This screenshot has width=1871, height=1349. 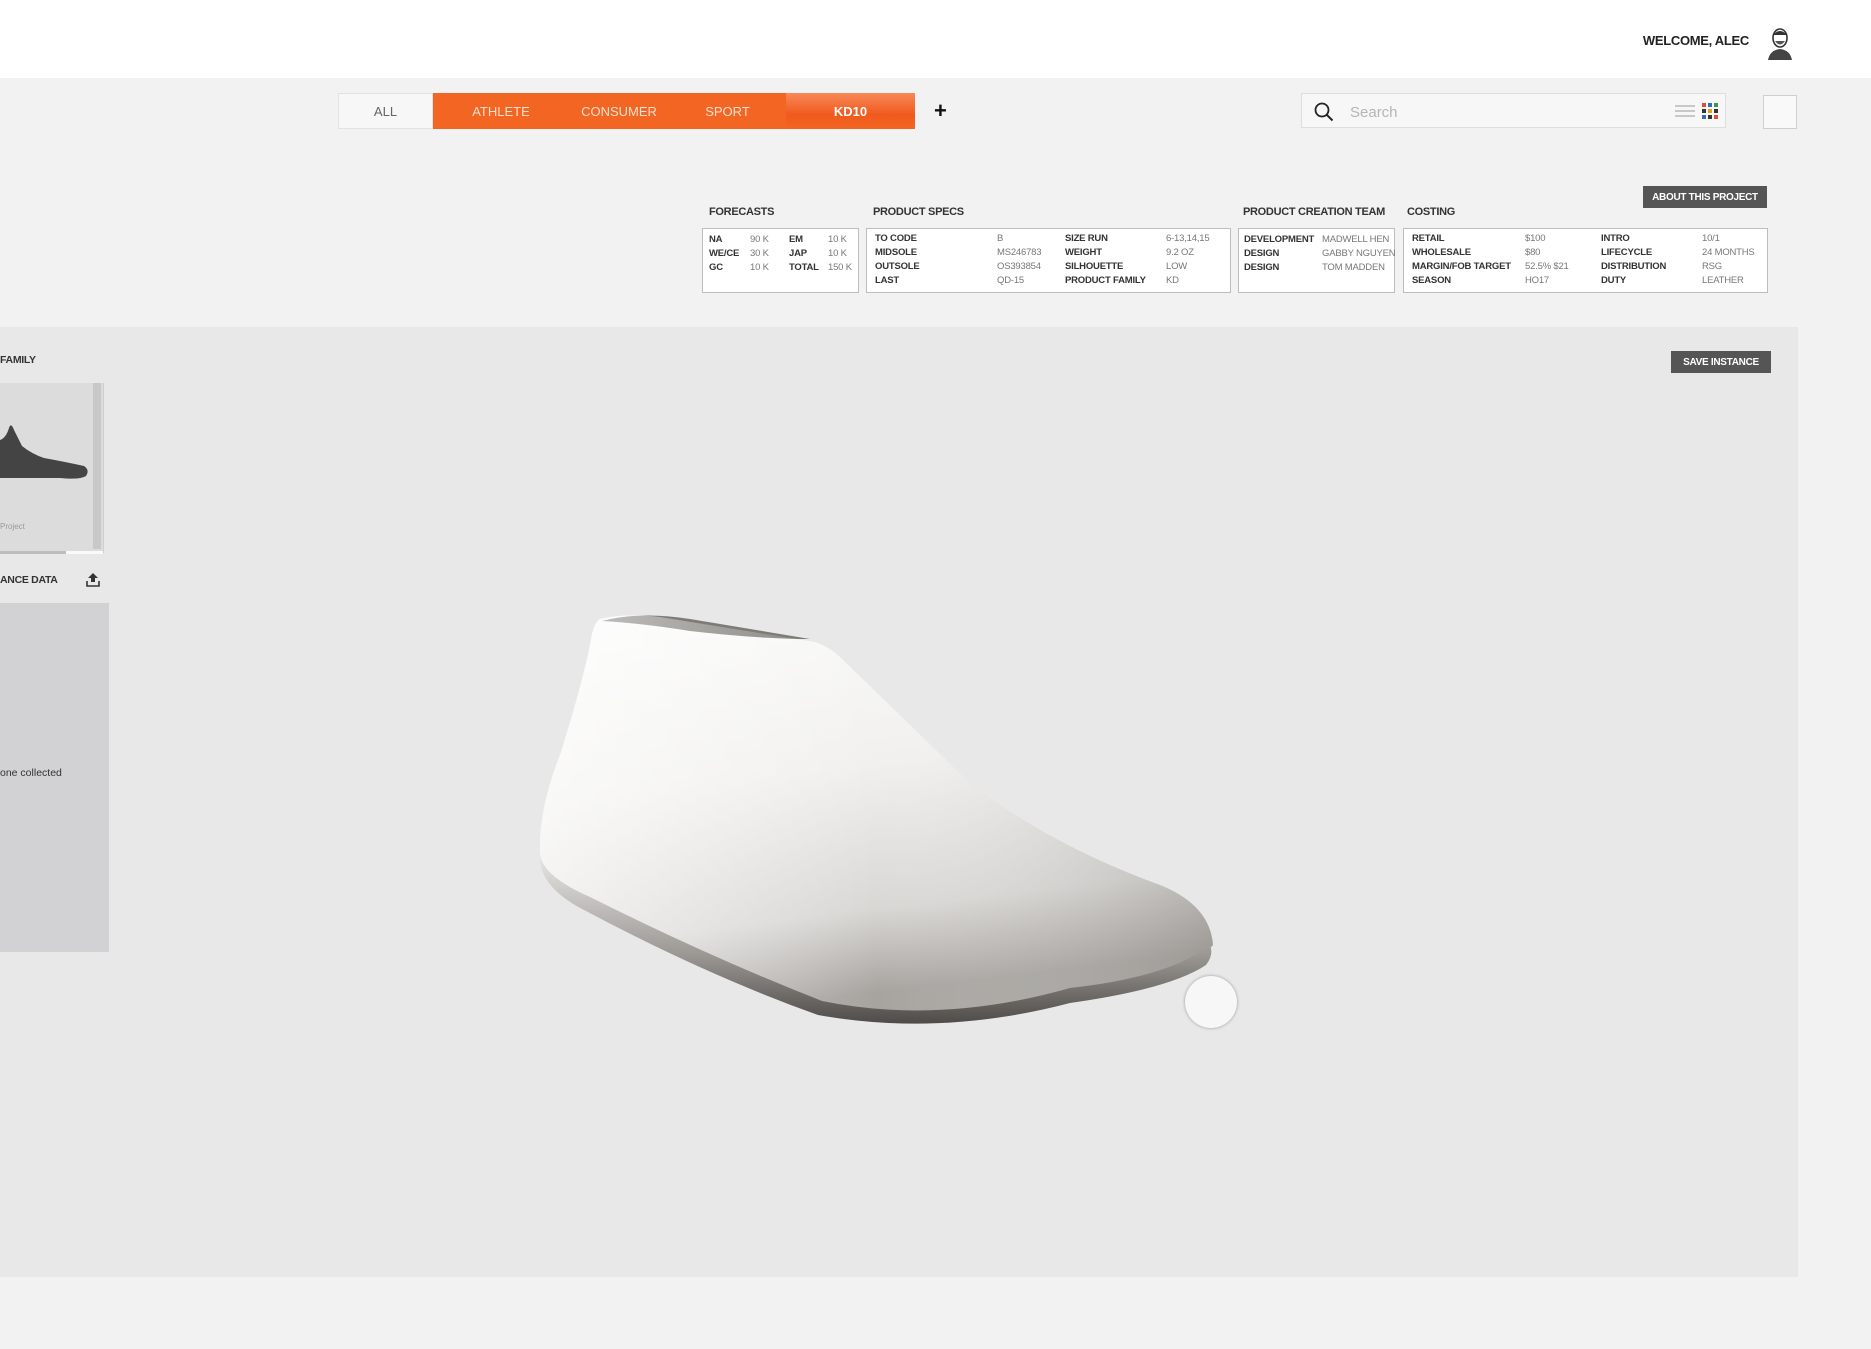 I want to click on team-title: PRODUCT CREATION TEAM, so click(x=1314, y=212).